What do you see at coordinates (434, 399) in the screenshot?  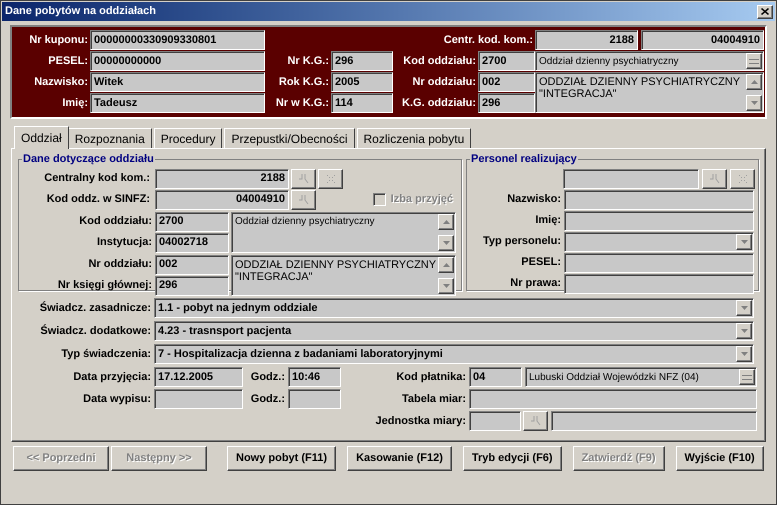 I see `field-label: Tabela miar:` at bounding box center [434, 399].